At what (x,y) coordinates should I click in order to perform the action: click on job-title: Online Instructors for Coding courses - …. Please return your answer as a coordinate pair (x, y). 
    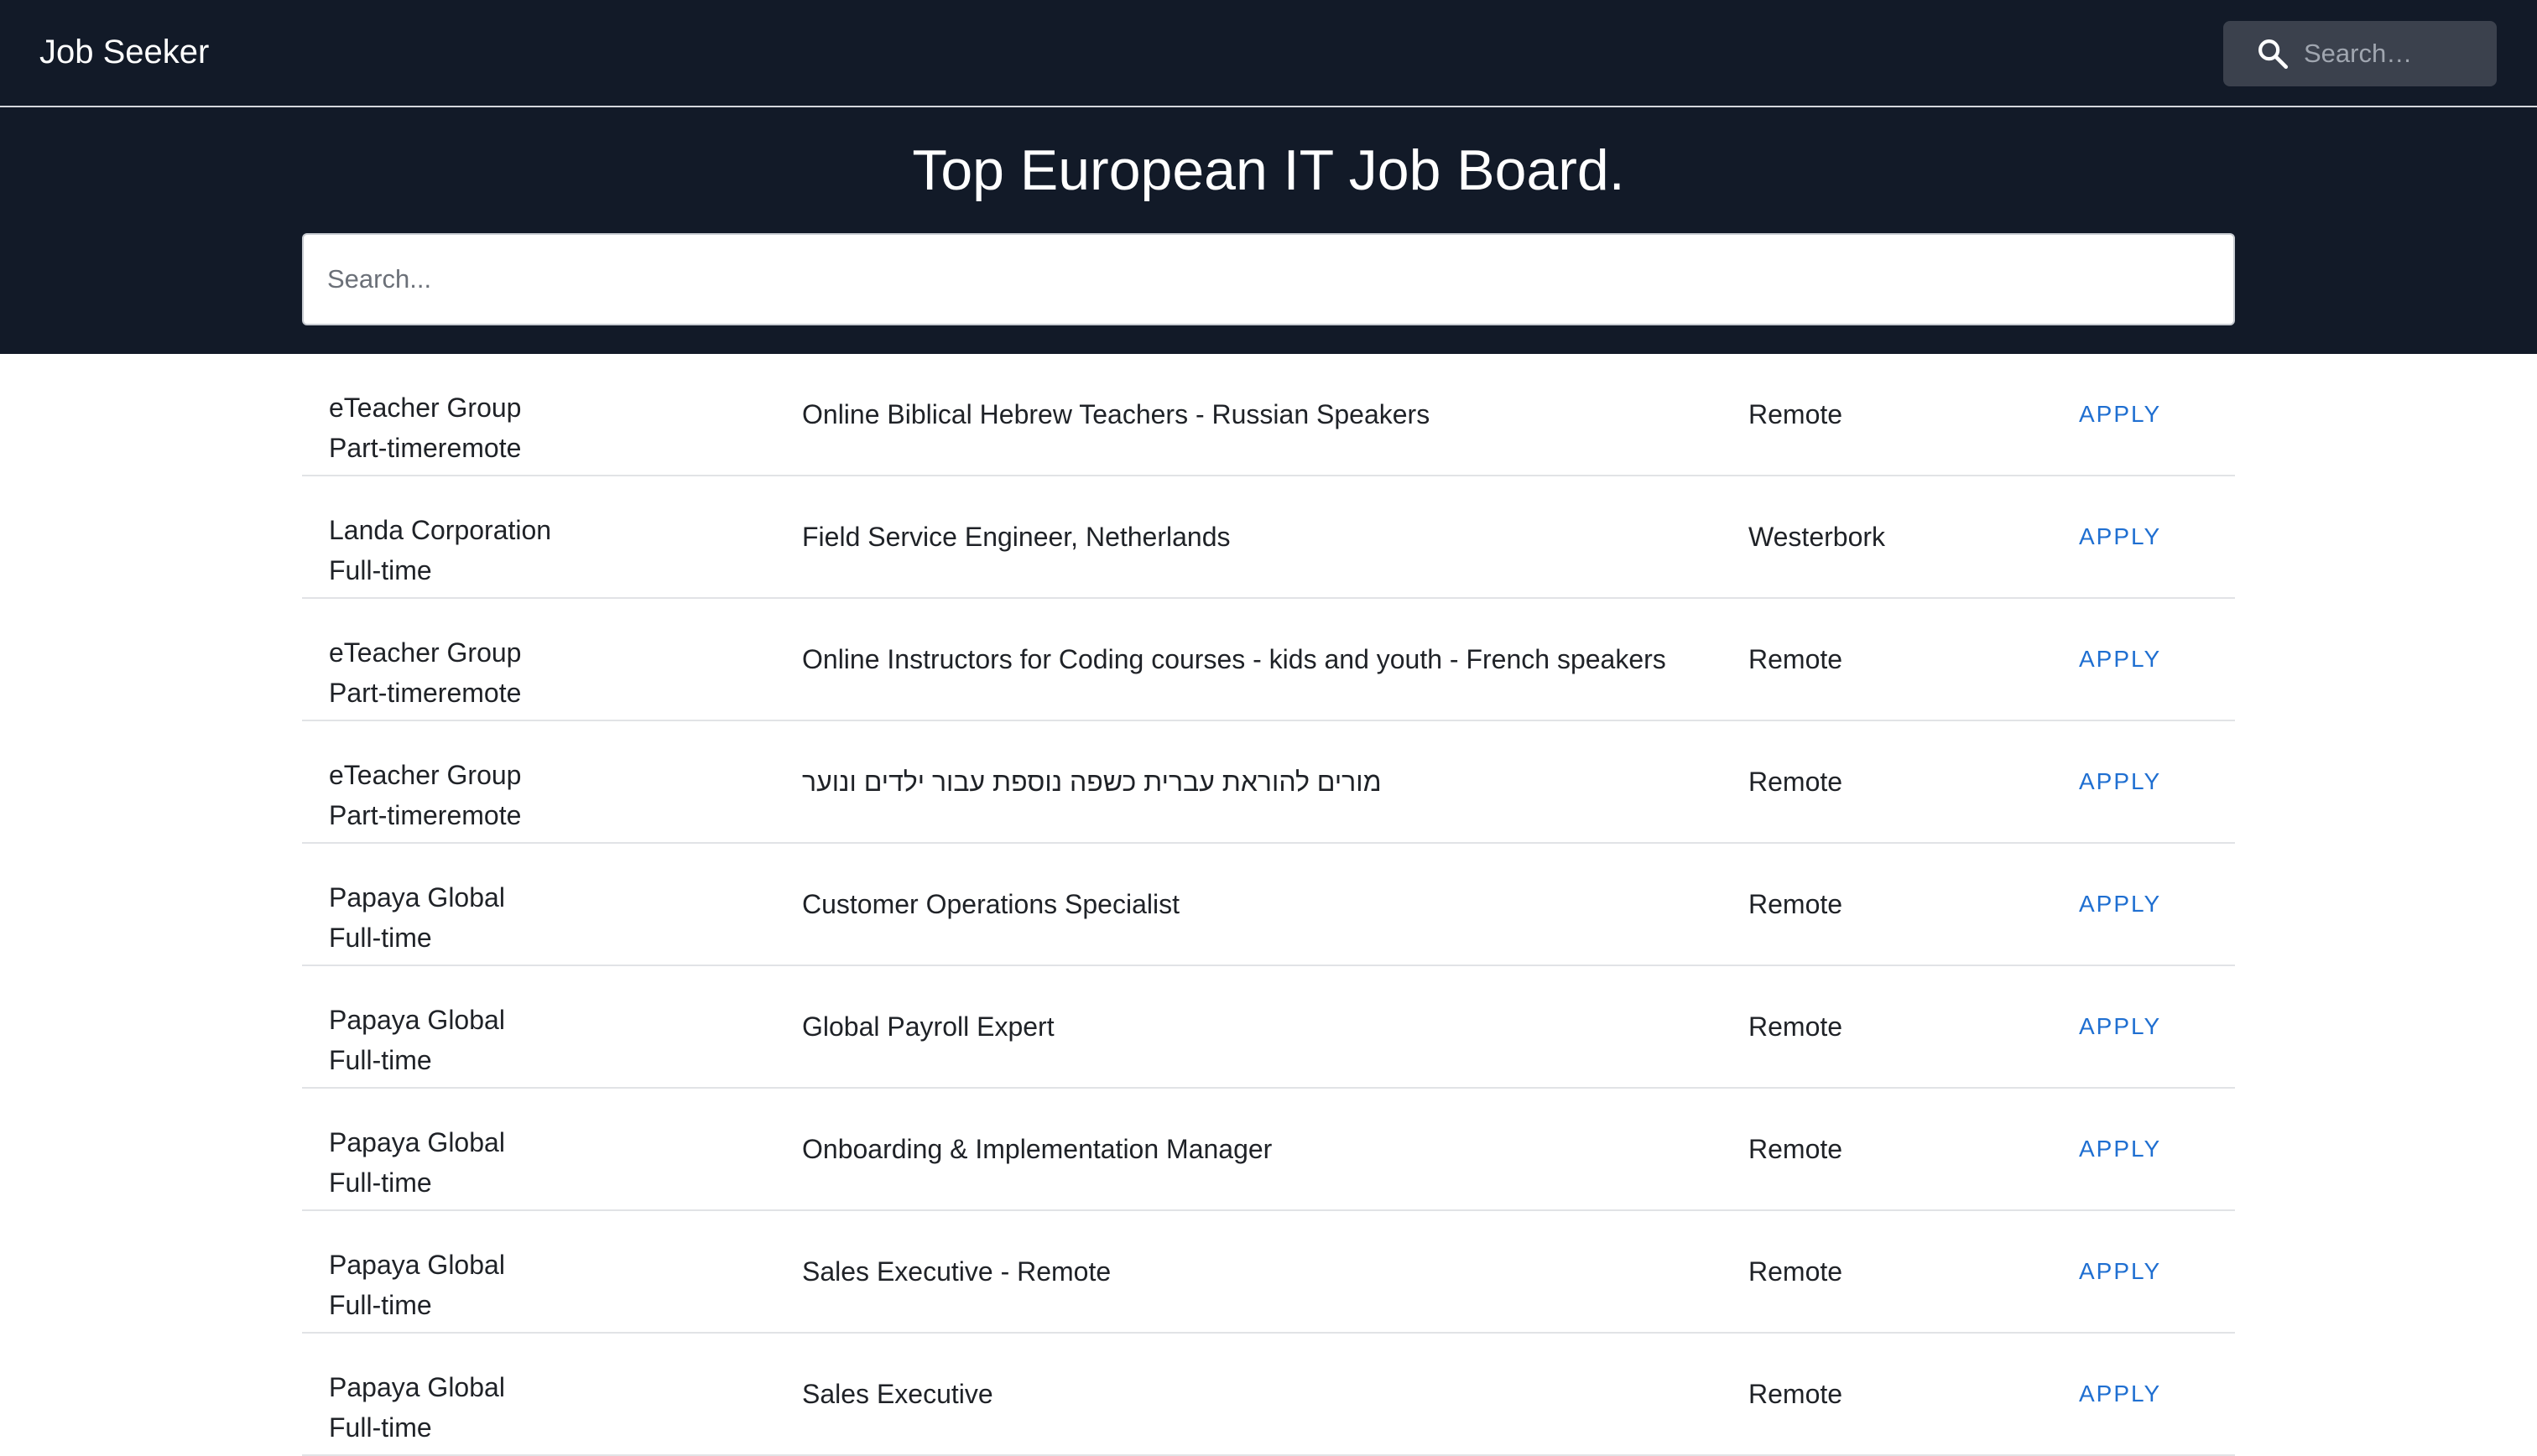
    Looking at the image, I should click on (1234, 658).